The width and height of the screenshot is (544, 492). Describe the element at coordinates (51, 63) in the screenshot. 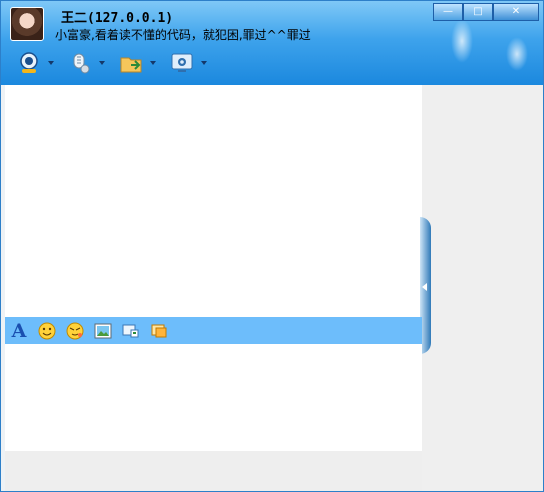

I see `video-call-dropdown-icon` at that location.